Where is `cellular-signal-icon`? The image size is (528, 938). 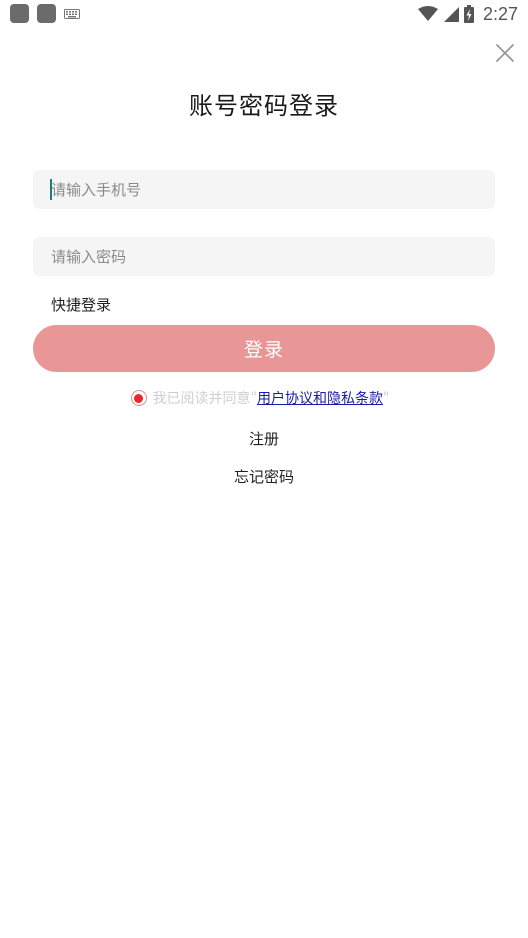
cellular-signal-icon is located at coordinates (451, 14).